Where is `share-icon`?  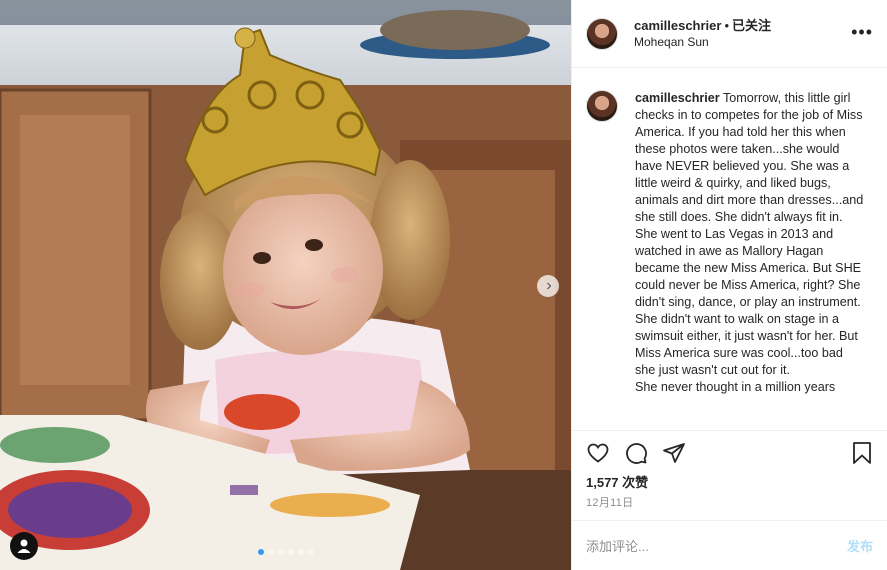 share-icon is located at coordinates (674, 453).